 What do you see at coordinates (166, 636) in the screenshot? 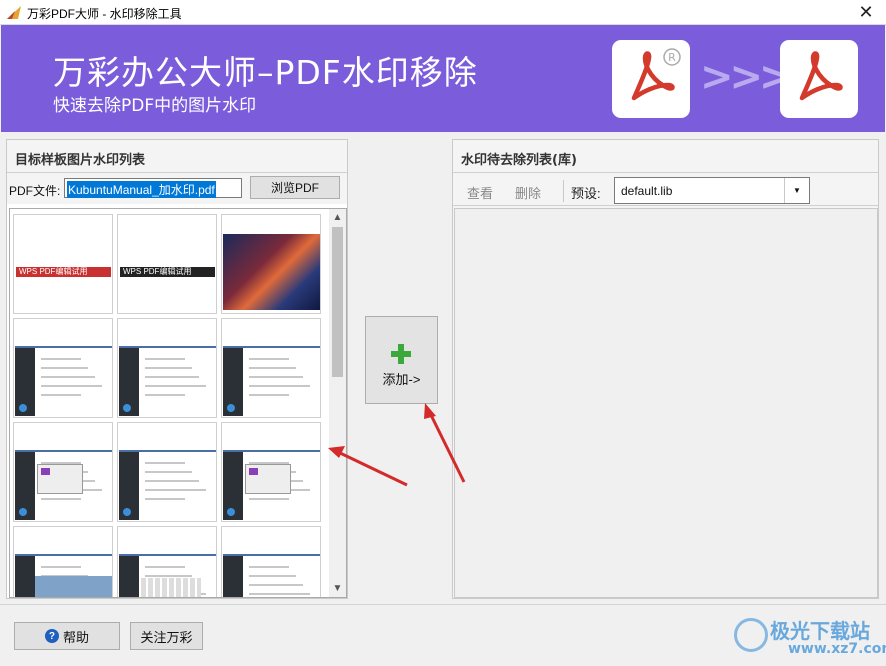
I see `follow-button: 关注万彩` at bounding box center [166, 636].